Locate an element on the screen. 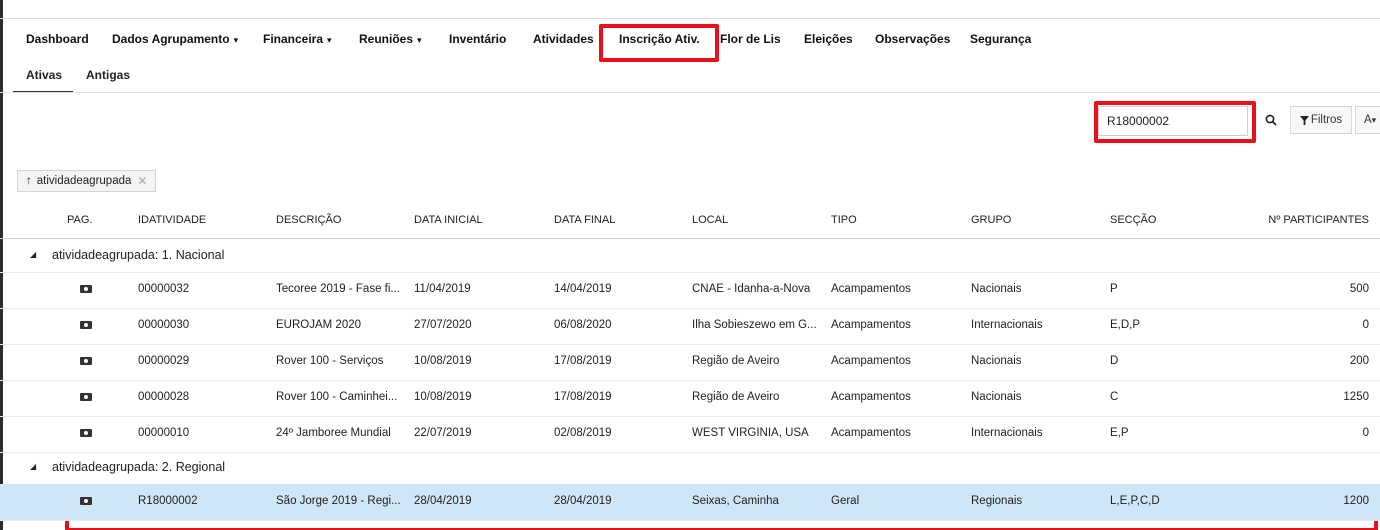 This screenshot has width=1380, height=530. cell-data-inicial: 22/07/2019 is located at coordinates (443, 433).